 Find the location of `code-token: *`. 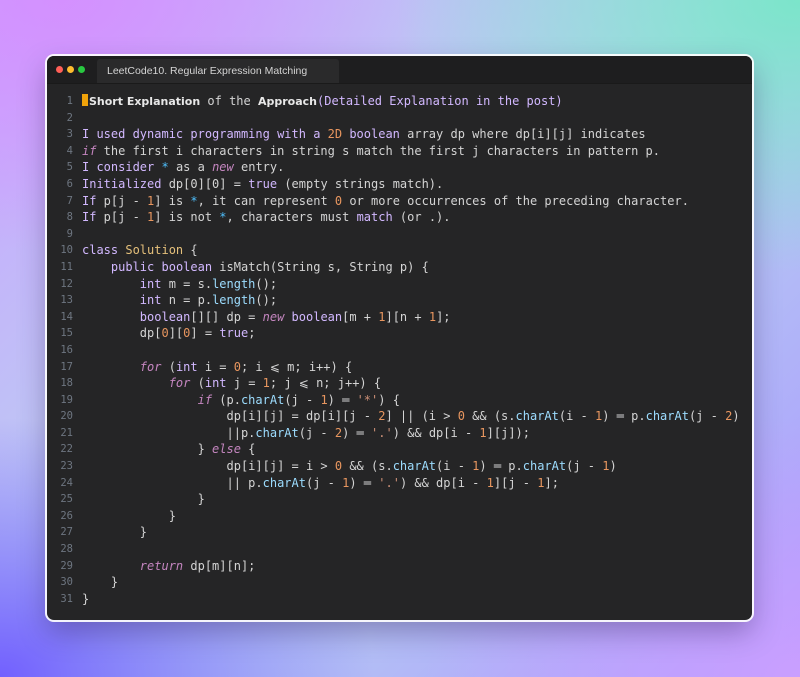

code-token: * is located at coordinates (223, 217).